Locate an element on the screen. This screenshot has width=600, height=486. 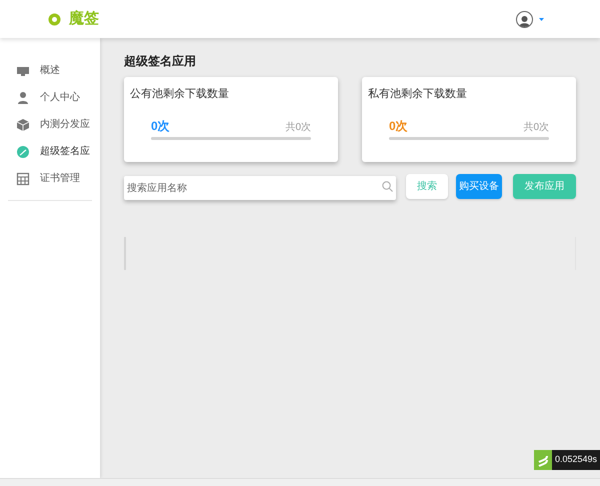
timer-text: 0.052549s is located at coordinates (576, 460).